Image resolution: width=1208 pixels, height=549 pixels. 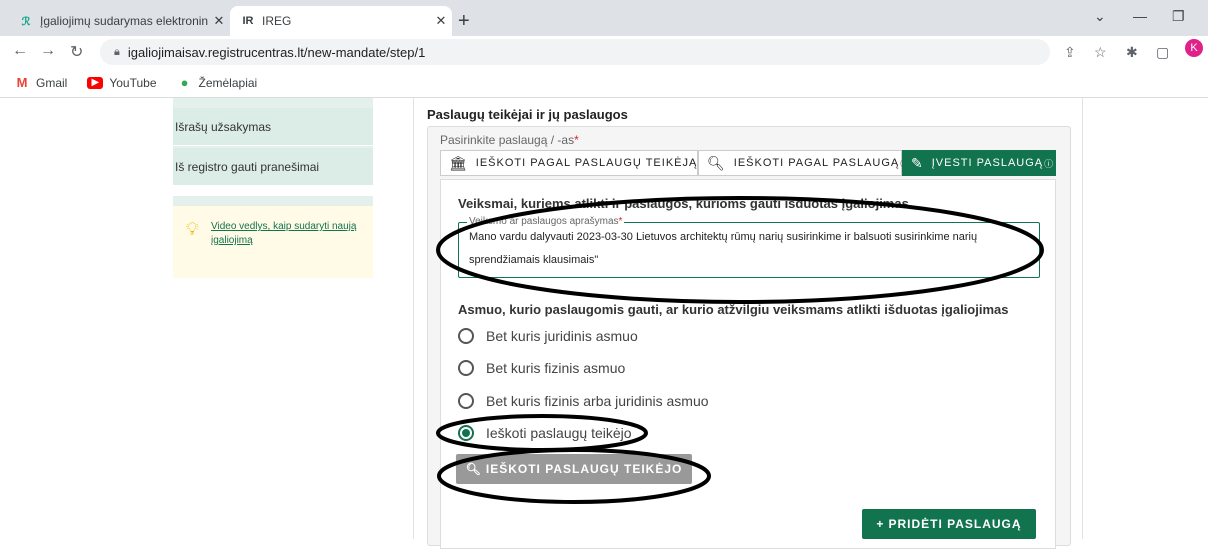 What do you see at coordinates (48, 51) in the screenshot?
I see `forward-arrow-icon: →` at bounding box center [48, 51].